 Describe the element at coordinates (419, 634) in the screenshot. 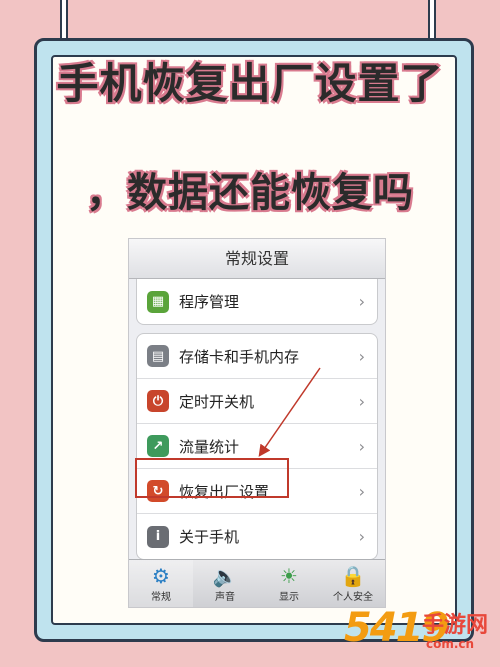

I see `site-watermark: 5419 手游网 com.cn` at that location.